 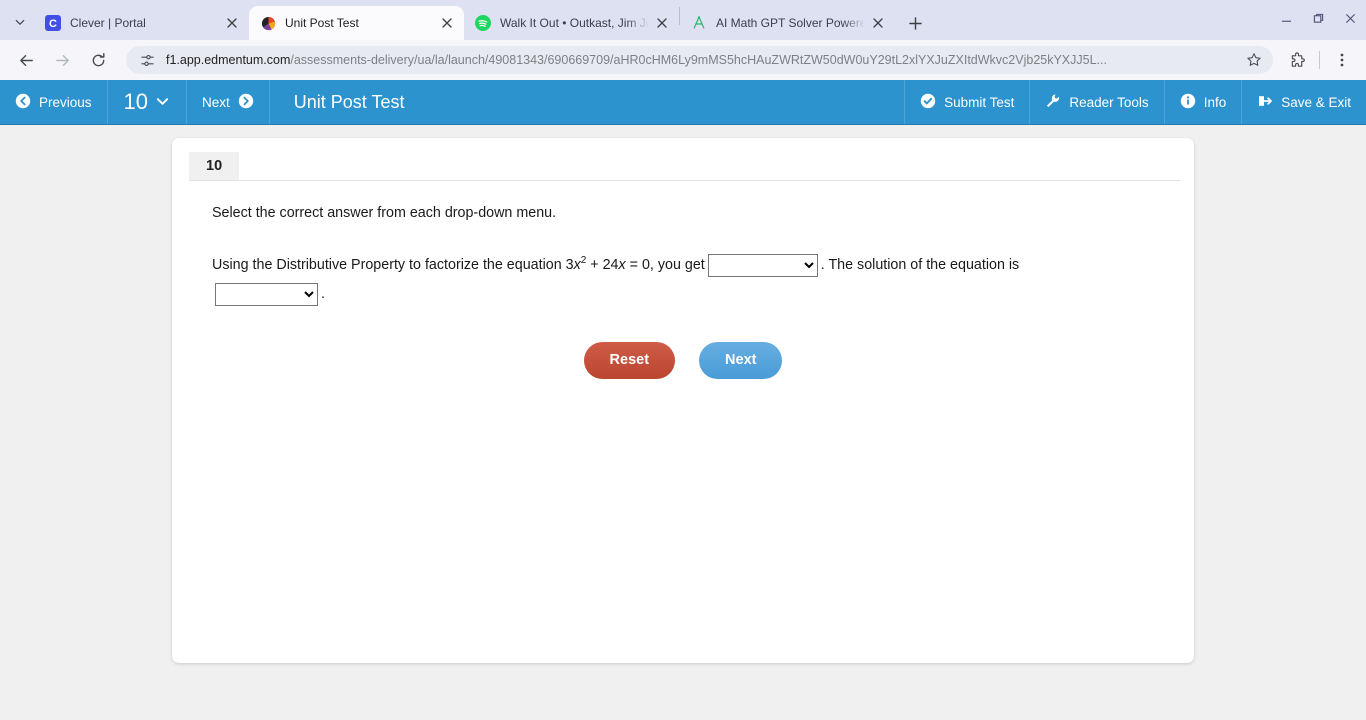 I want to click on stem-variable-2: x, so click(x=622, y=265).